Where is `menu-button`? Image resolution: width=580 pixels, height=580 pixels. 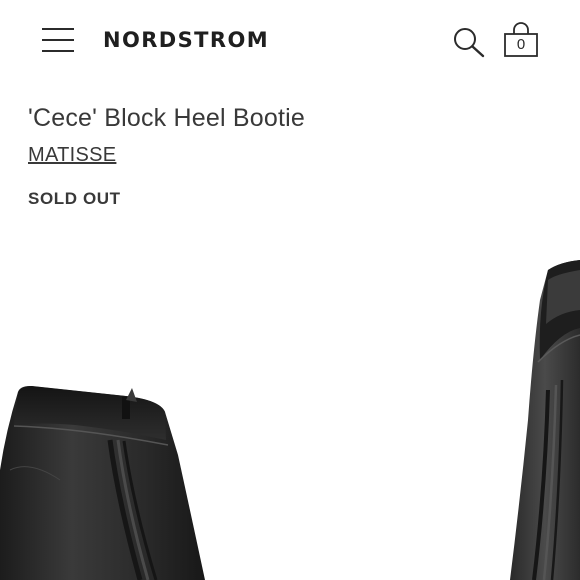
menu-button is located at coordinates (58, 40).